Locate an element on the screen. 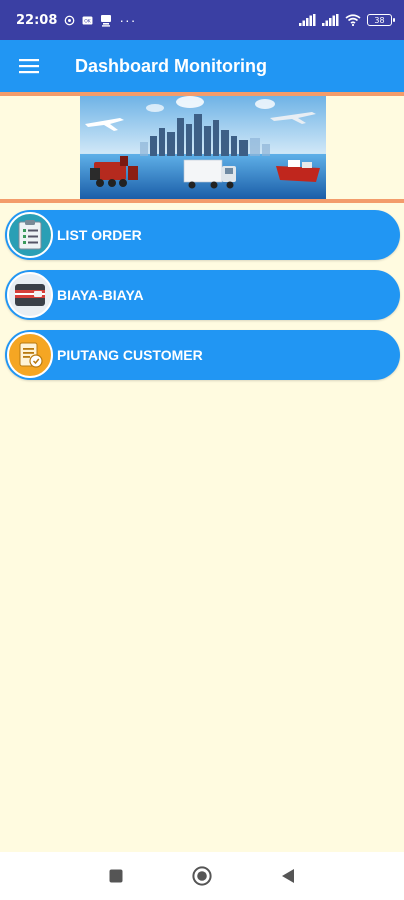 Image resolution: width=404 pixels, height=900 pixels. list-order-button: LIST ORDER is located at coordinates (202, 235).